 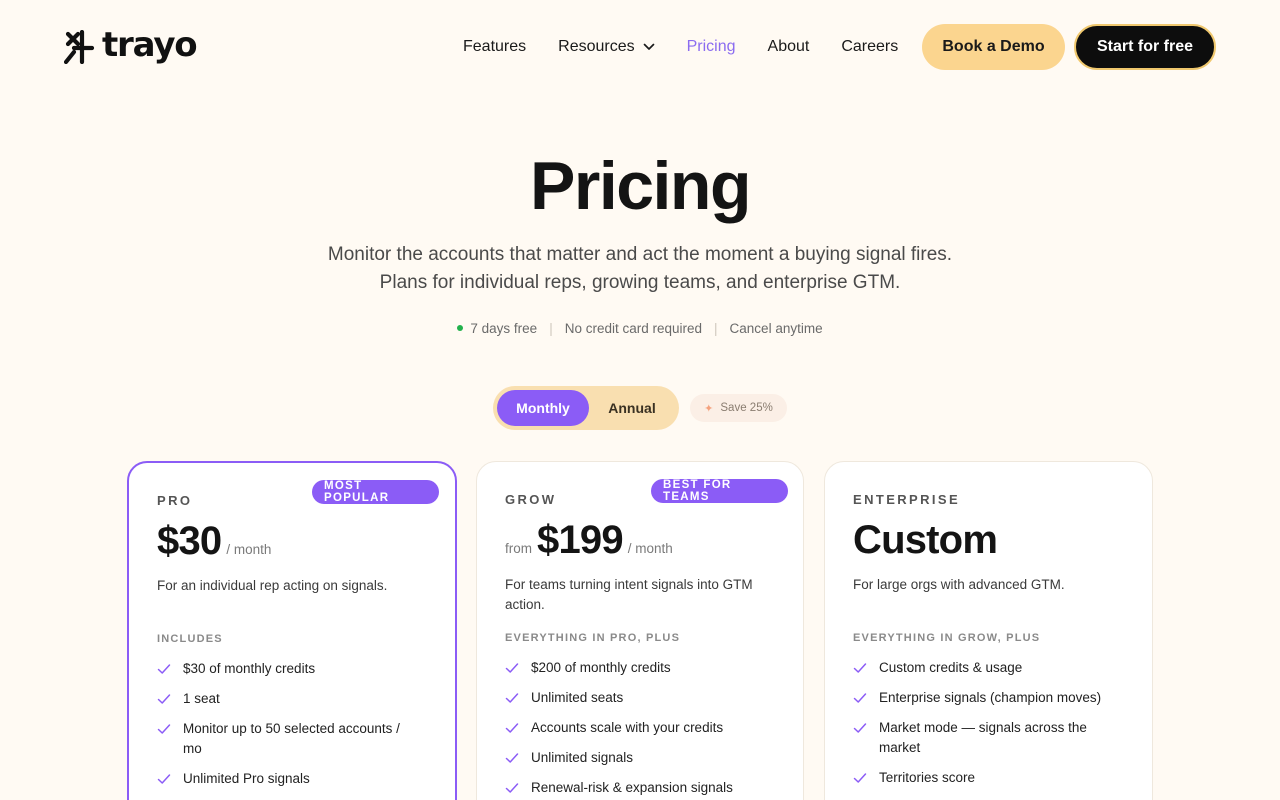 I want to click on billing-annual-option: Annual, so click(x=632, y=408).